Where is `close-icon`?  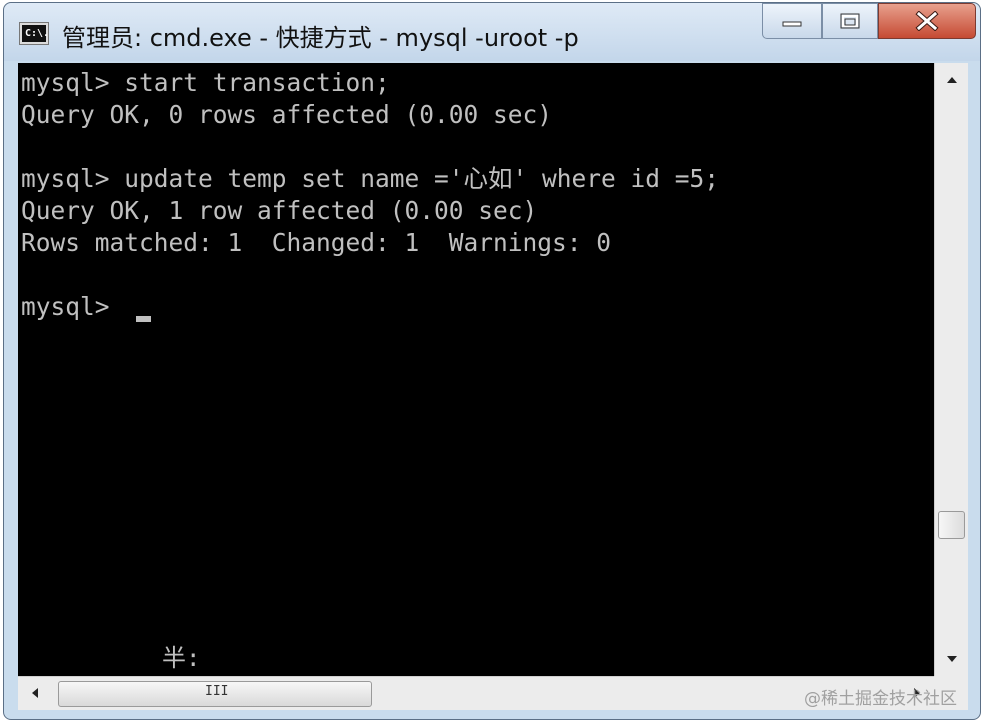
close-icon is located at coordinates (927, 21).